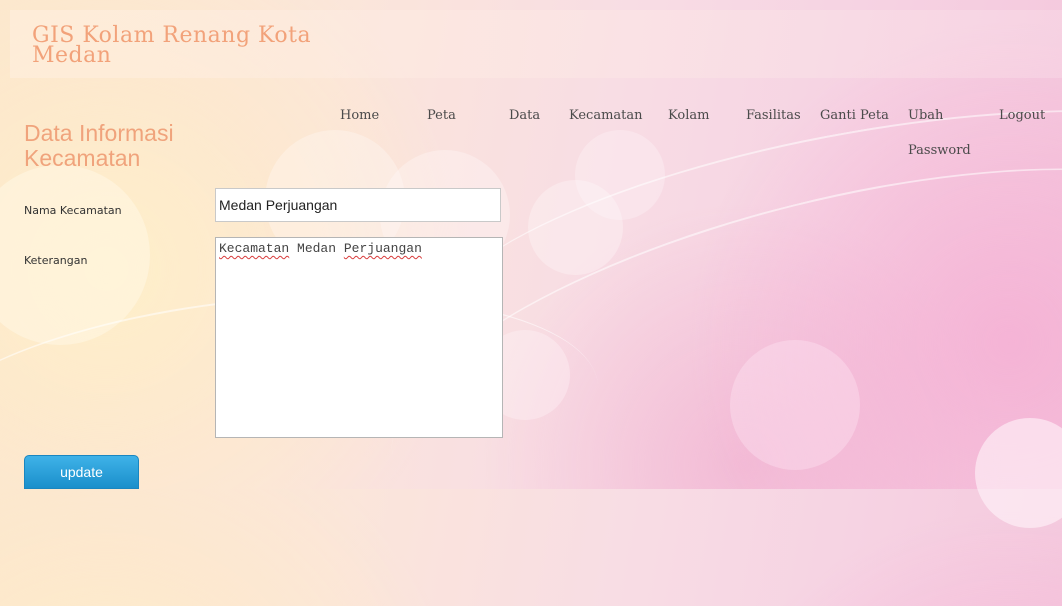  I want to click on nav-home: Home, so click(359, 115).